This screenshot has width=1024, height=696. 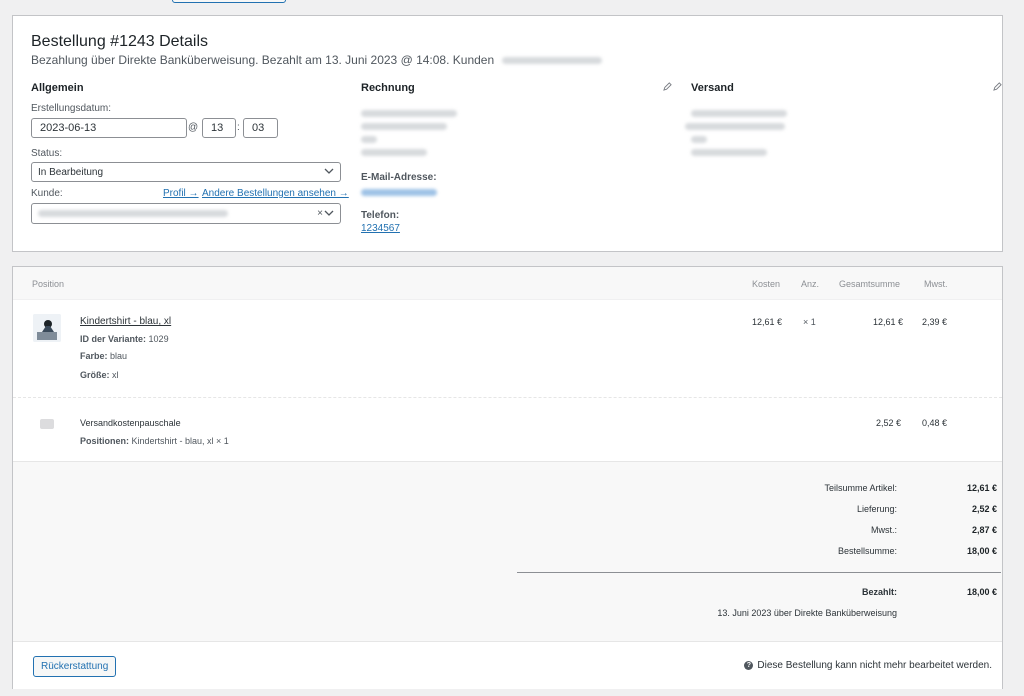 What do you see at coordinates (935, 322) in the screenshot?
I see `product-tax: 2,39 €` at bounding box center [935, 322].